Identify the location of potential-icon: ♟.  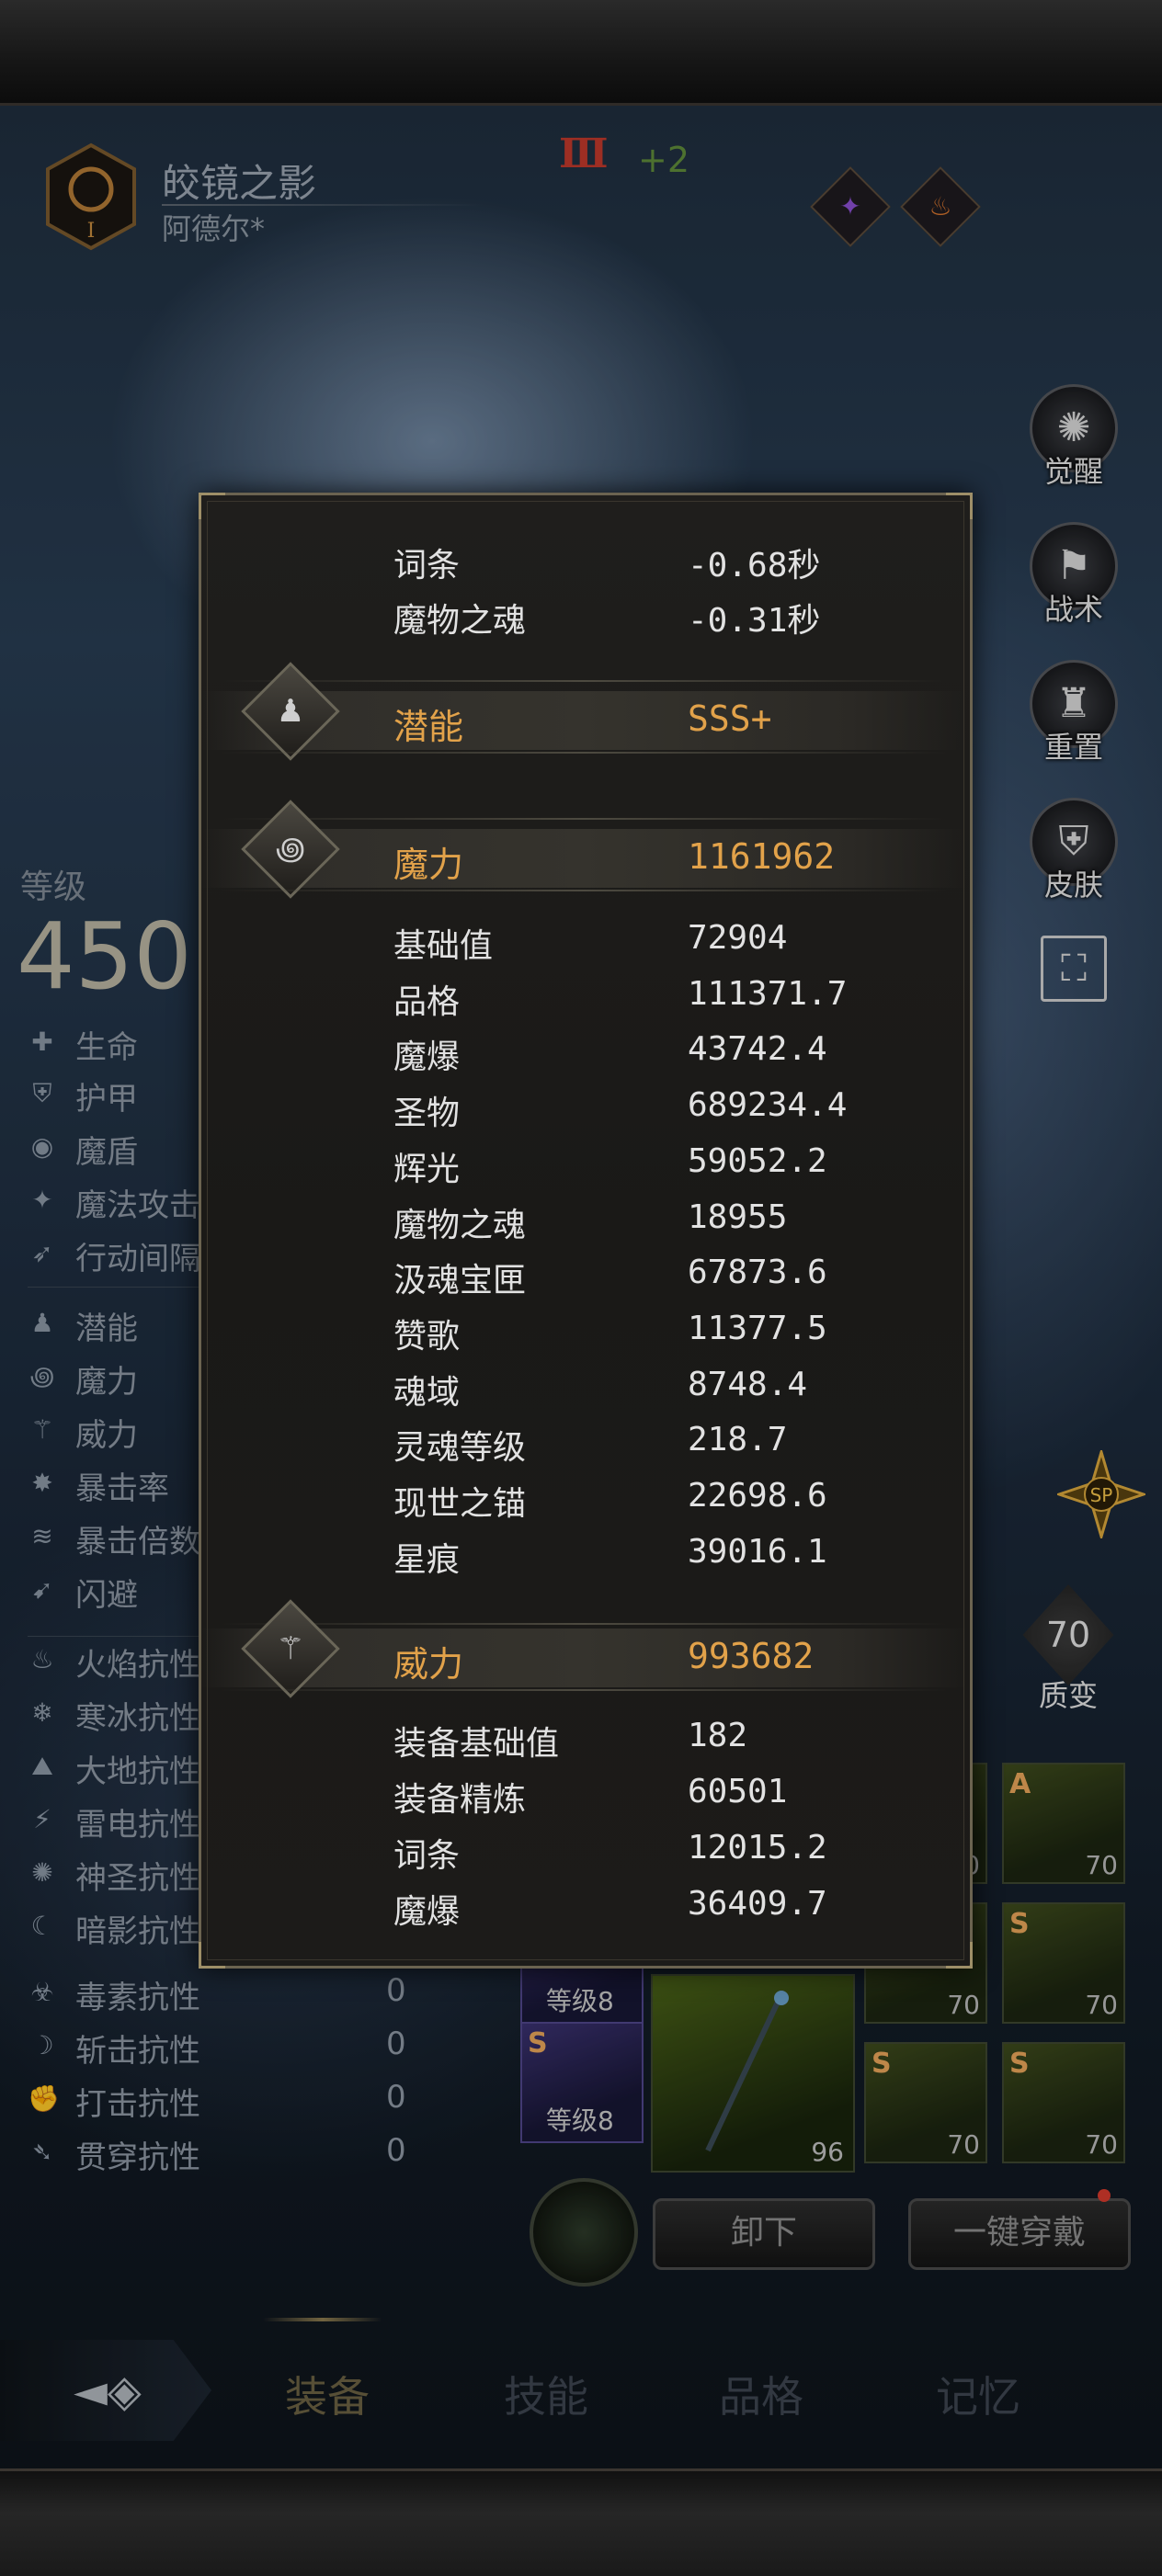
(291, 711).